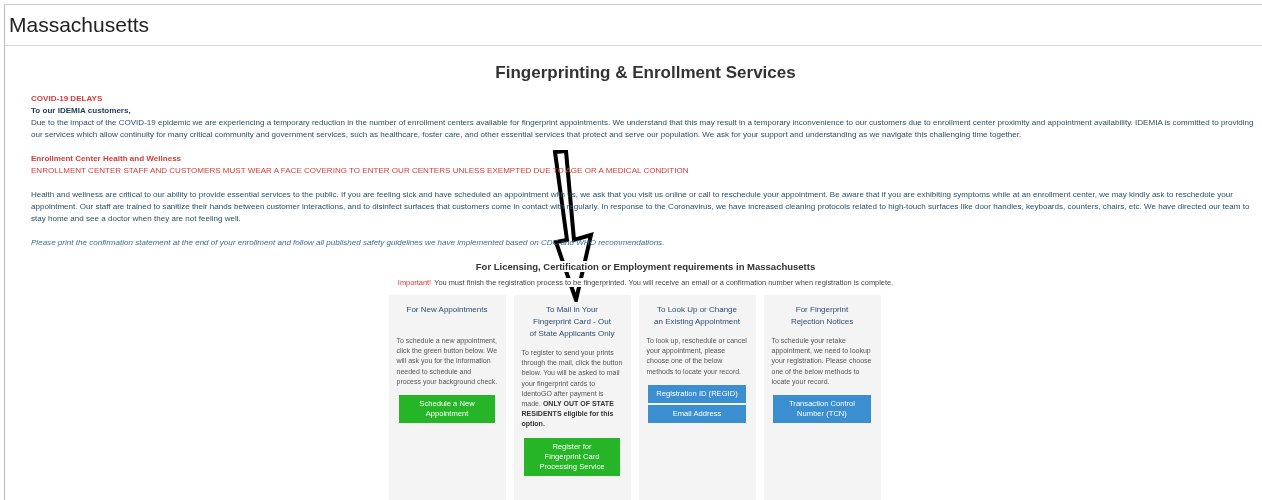  Describe the element at coordinates (572, 322) in the screenshot. I see `card-title: To Mail in Your Fingerprint Card - Out of State Applicants Only` at that location.